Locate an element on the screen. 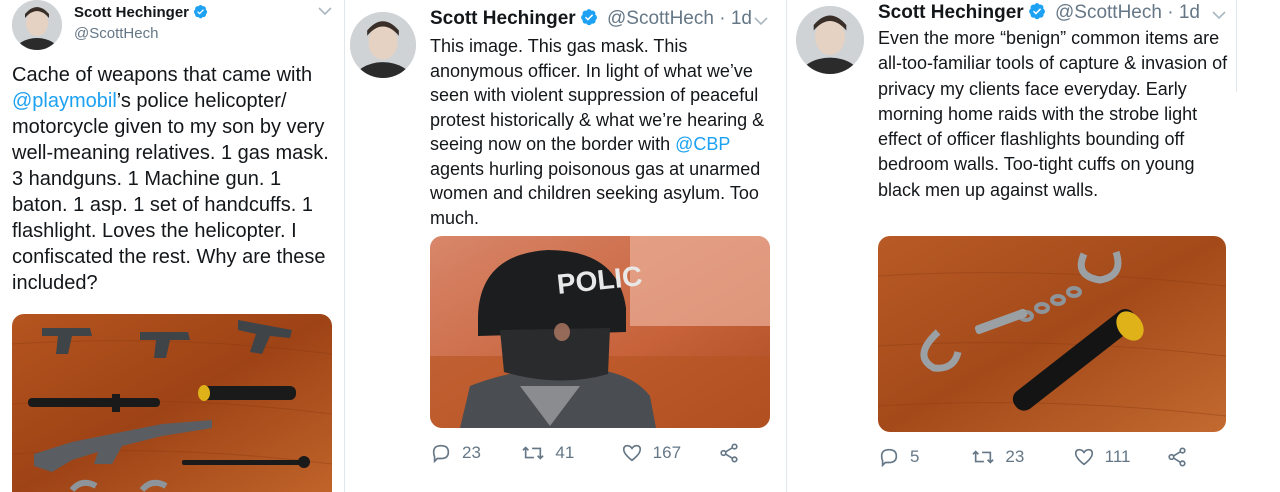 This screenshot has height=492, width=1280. reply-count: 5 is located at coordinates (915, 456).